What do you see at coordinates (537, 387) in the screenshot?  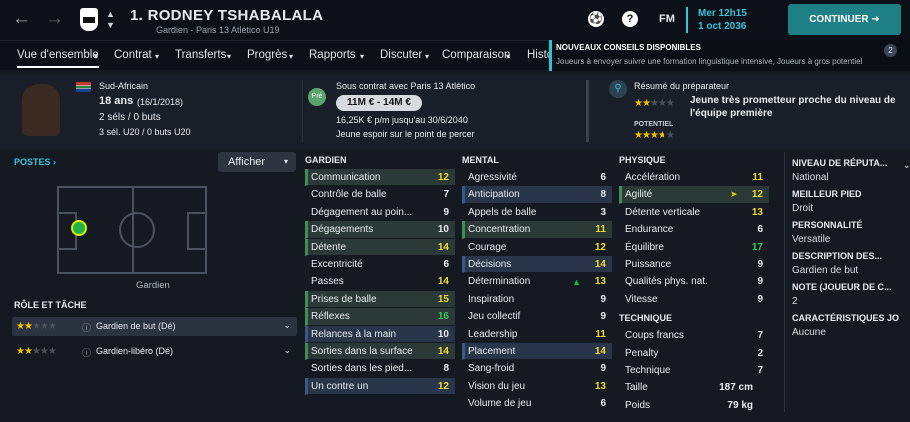 I see `attribute-row: Vision du jeu 13` at bounding box center [537, 387].